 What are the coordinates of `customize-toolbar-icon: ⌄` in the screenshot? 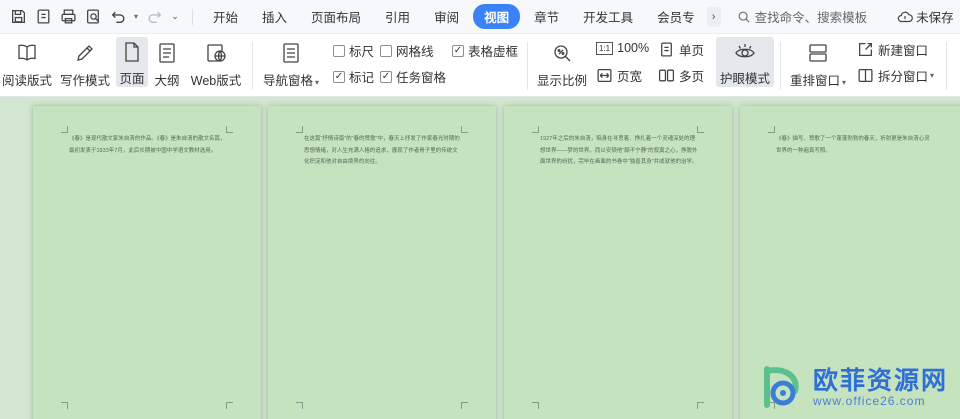 It's located at (175, 17).